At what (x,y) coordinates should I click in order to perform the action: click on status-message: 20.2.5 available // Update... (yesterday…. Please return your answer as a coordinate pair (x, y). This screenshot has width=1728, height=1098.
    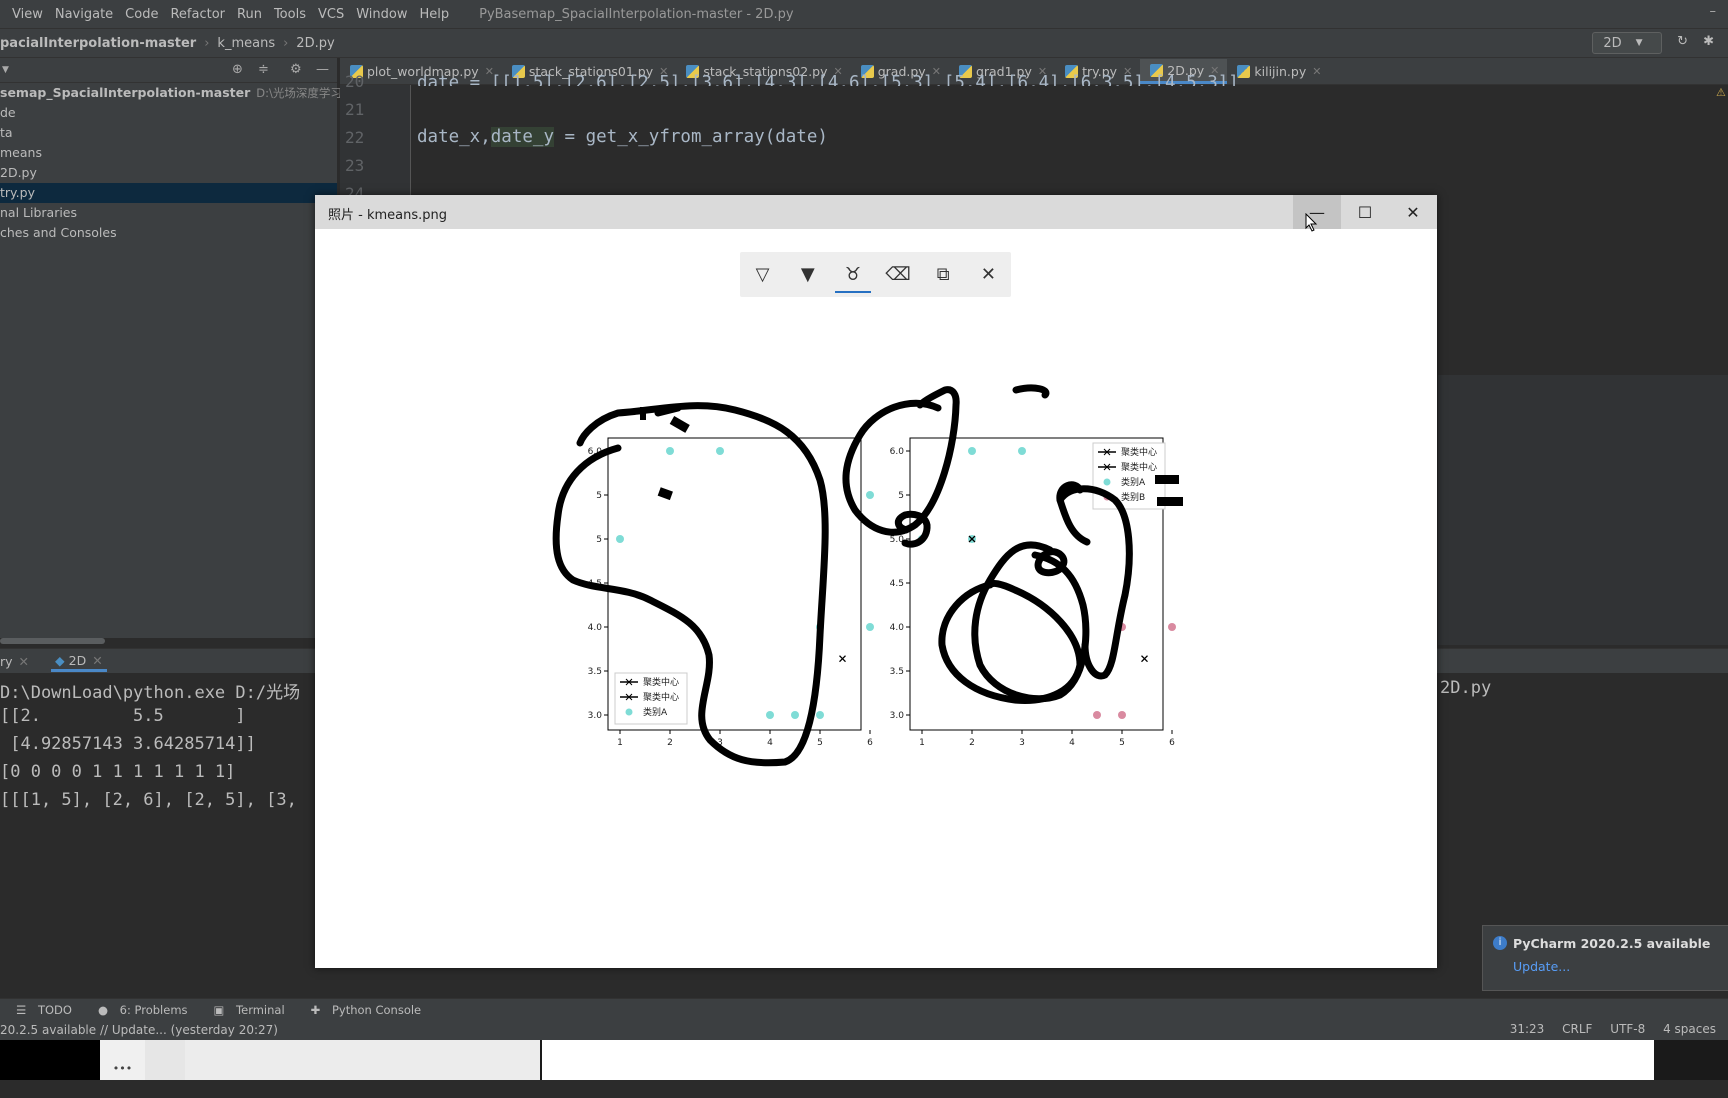
    Looking at the image, I should click on (139, 1030).